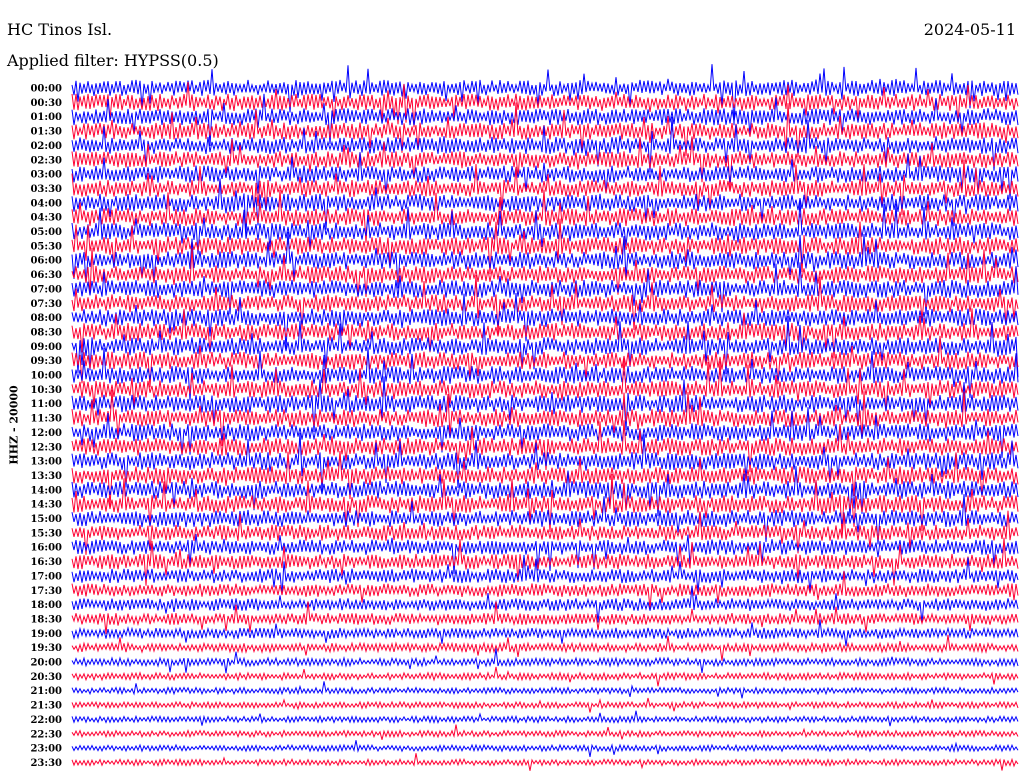  I want to click on y-tick-label: 23:00, so click(46, 749).